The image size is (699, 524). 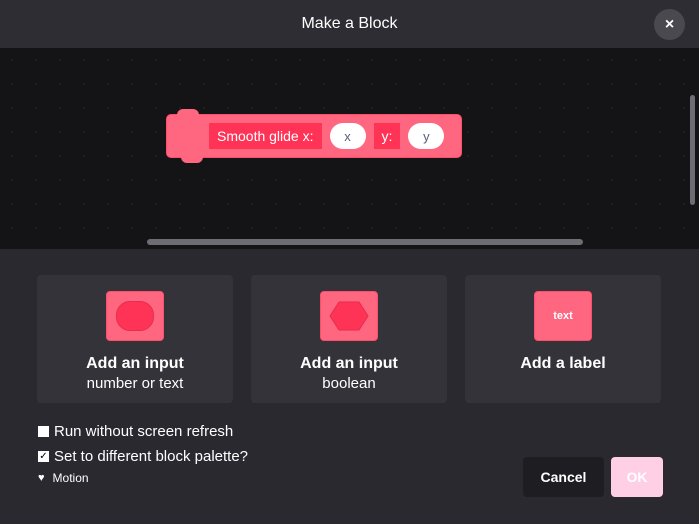 I want to click on custom-block-preview: Smooth glide x: x y: y, so click(x=314, y=136).